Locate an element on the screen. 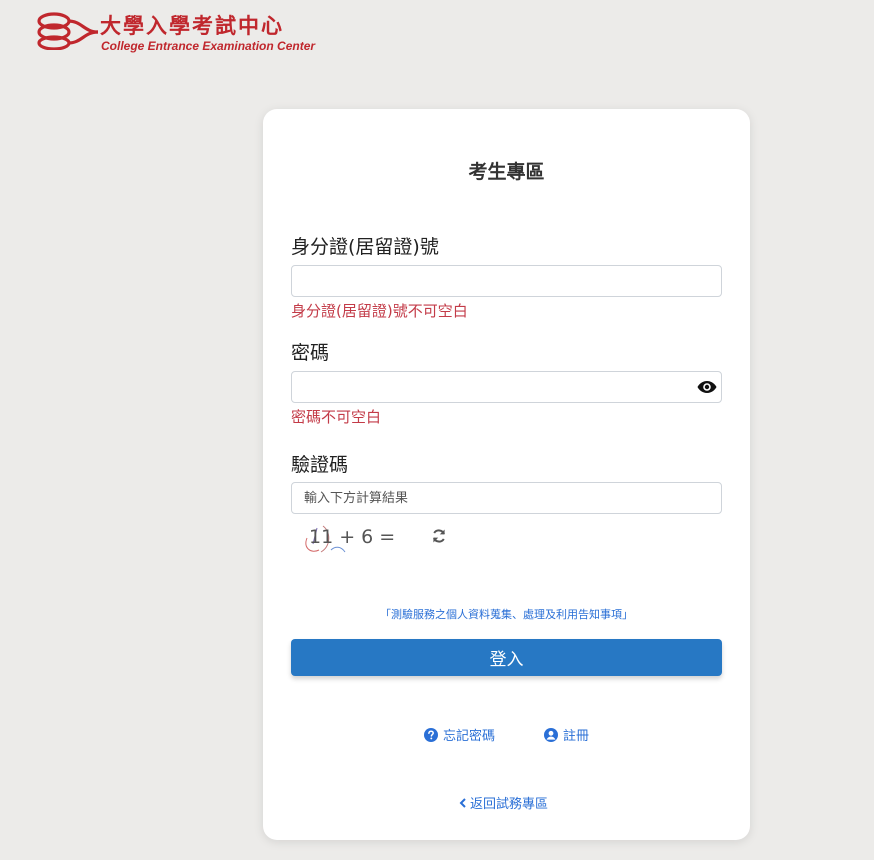 The image size is (874, 860). register-label: 註冊 is located at coordinates (576, 736).